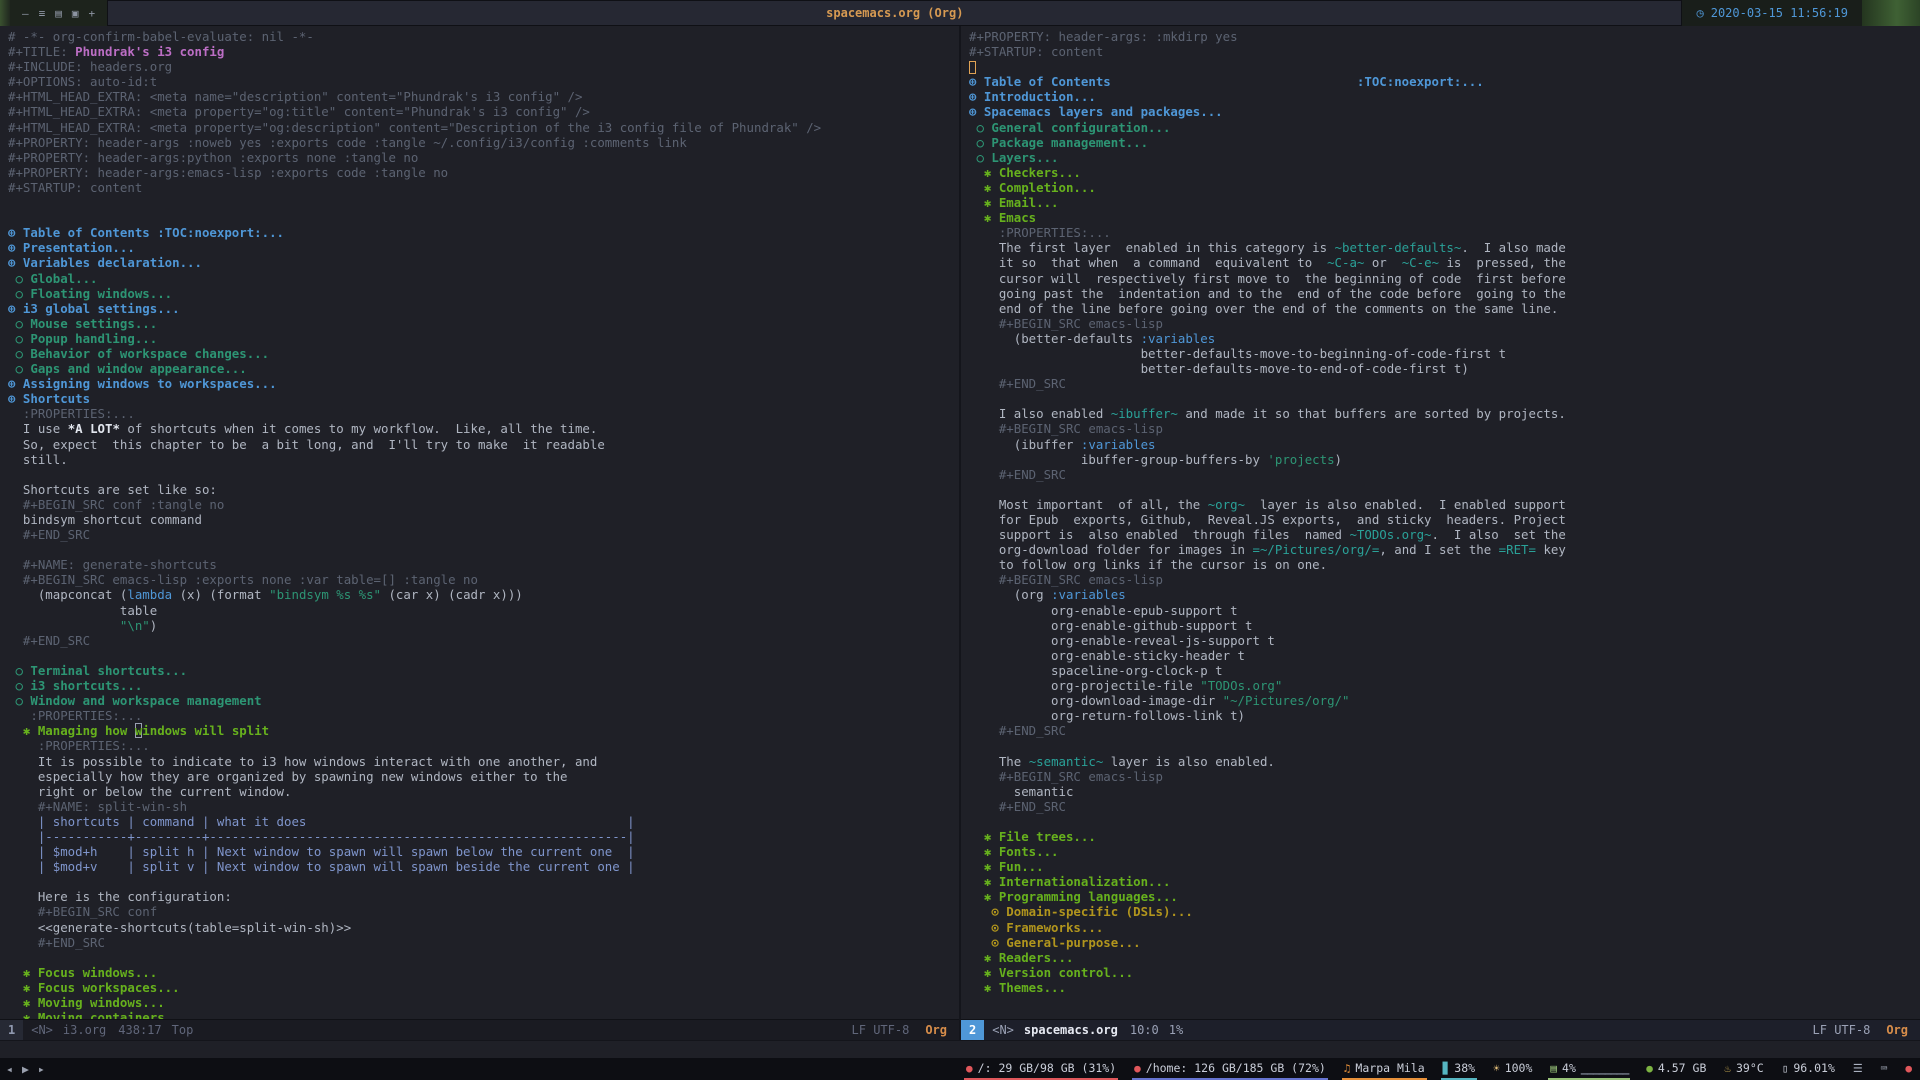 The width and height of the screenshot is (1920, 1080). I want to click on buffer-line: ibuffer-group-buffers-by 'projects), so click(1444, 459).